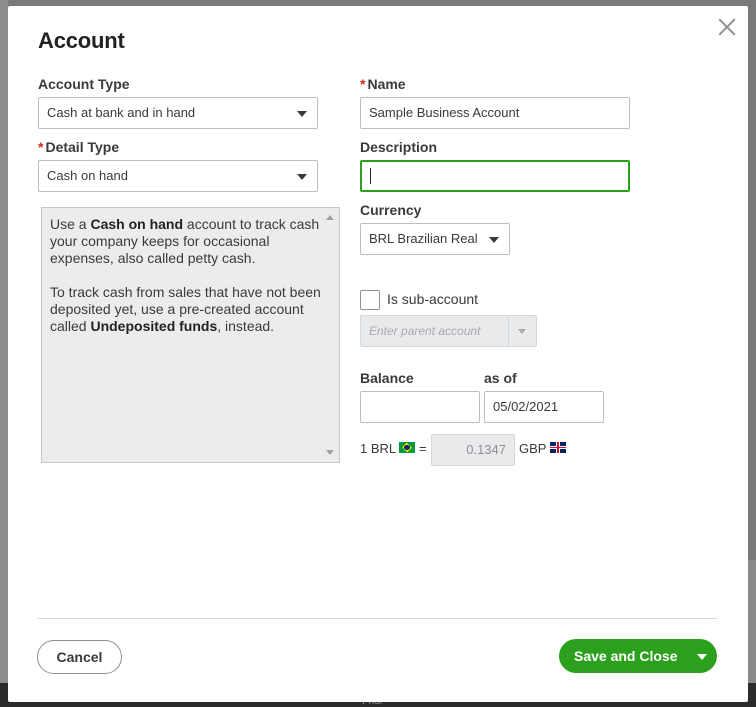 Image resolution: width=756 pixels, height=707 pixels. I want to click on currency-select: BRL Brazilian Real, so click(435, 239).